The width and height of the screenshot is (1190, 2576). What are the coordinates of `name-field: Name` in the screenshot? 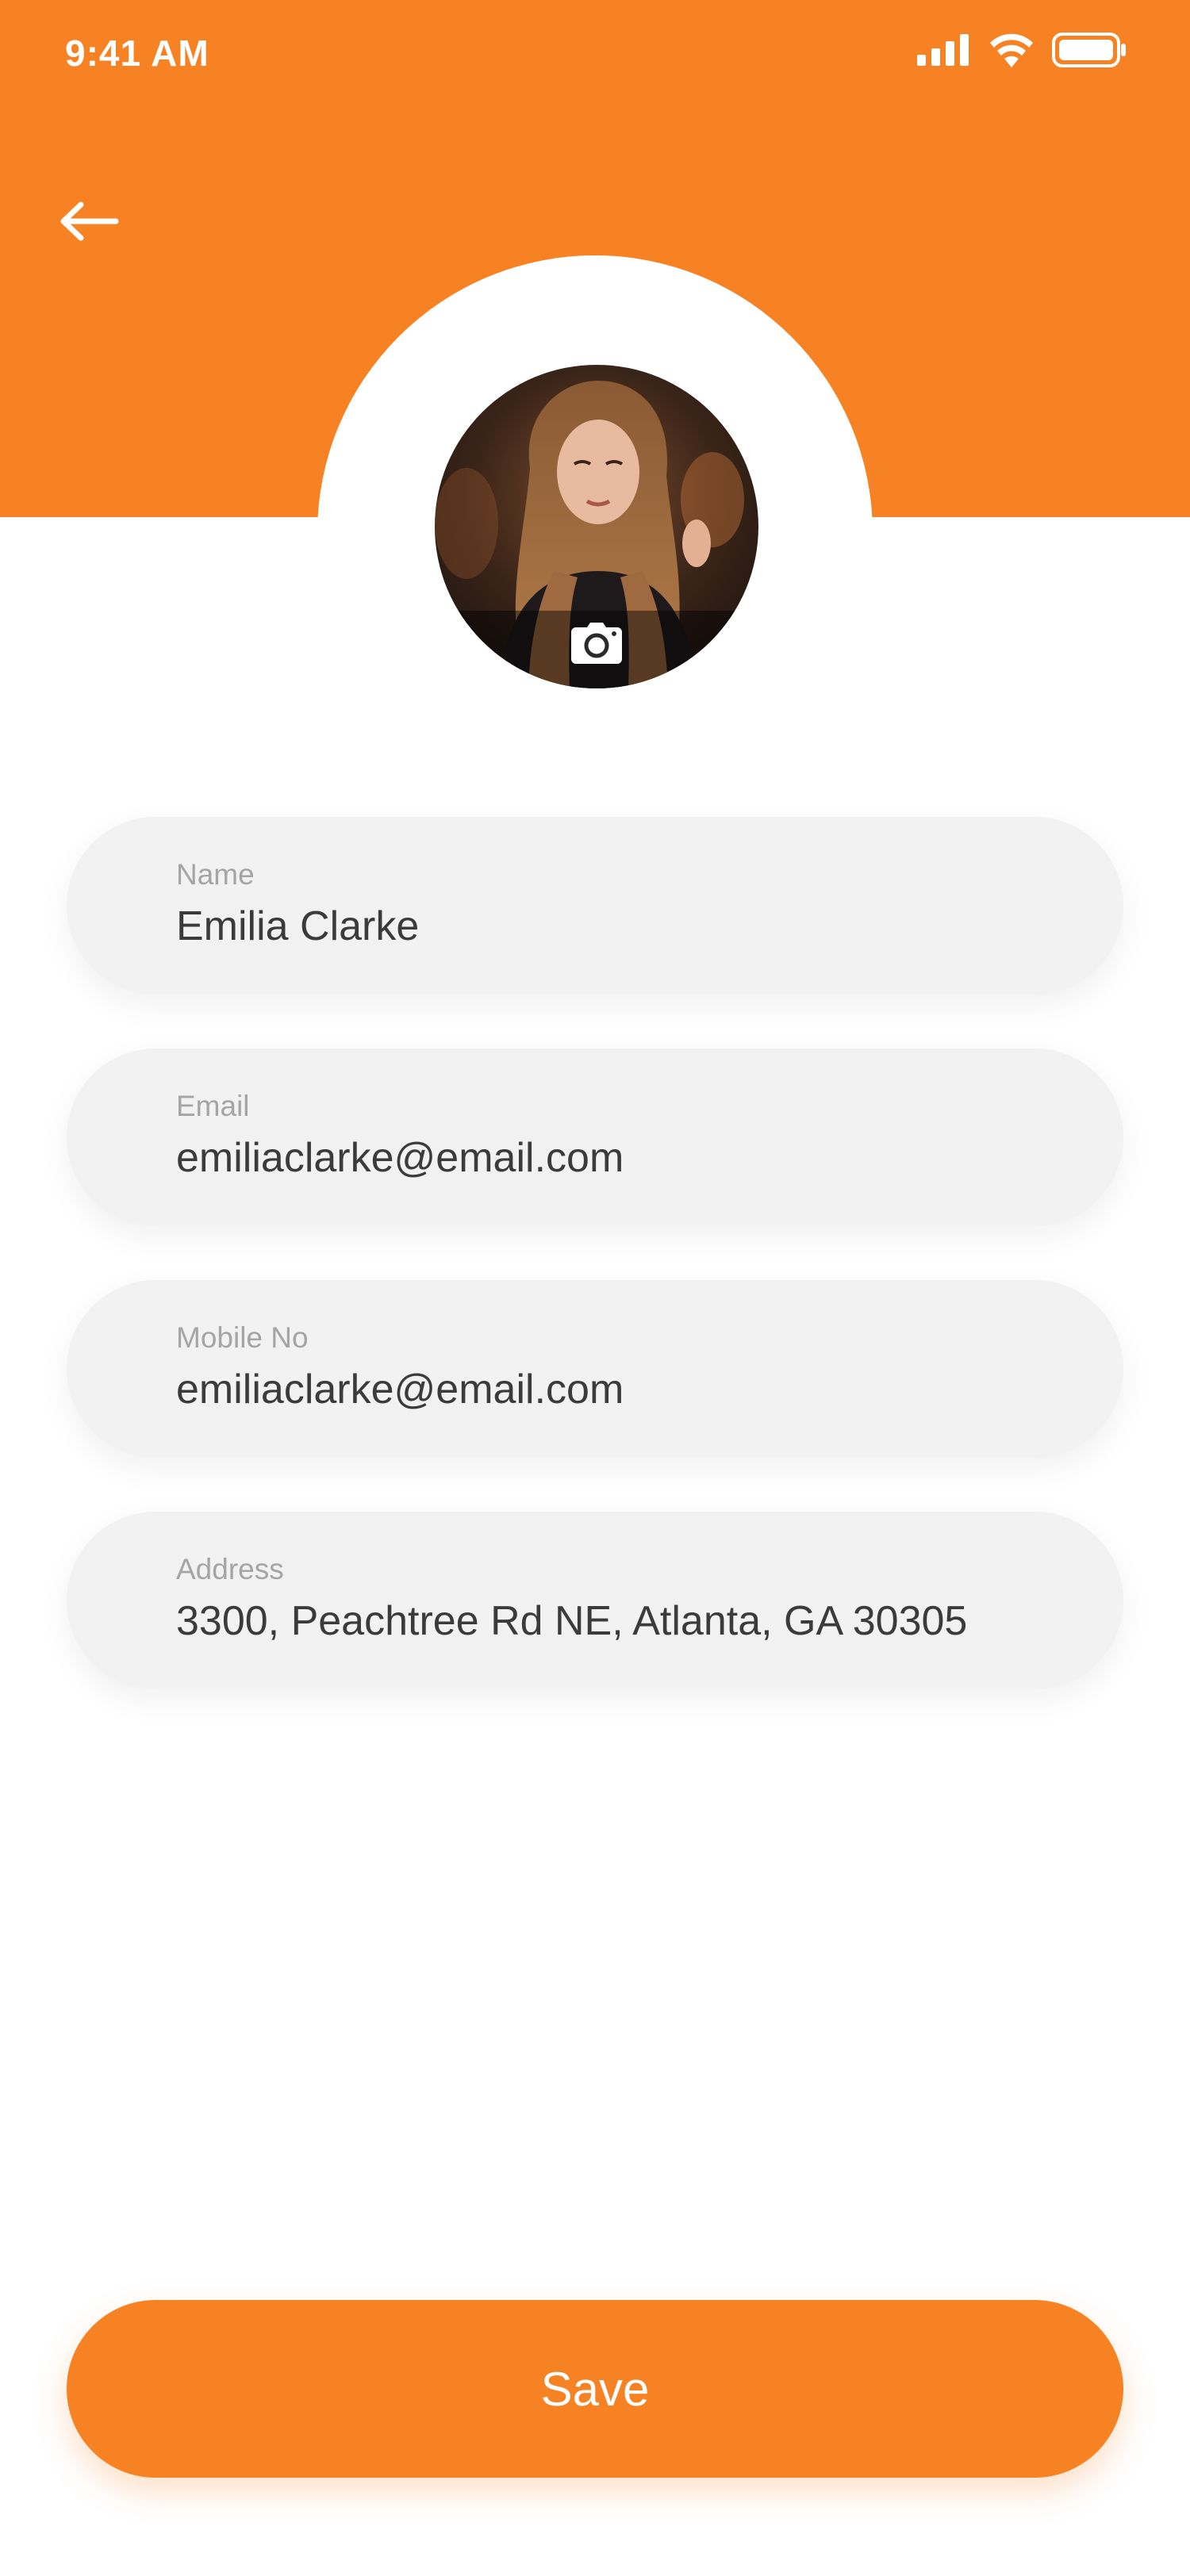 It's located at (595, 906).